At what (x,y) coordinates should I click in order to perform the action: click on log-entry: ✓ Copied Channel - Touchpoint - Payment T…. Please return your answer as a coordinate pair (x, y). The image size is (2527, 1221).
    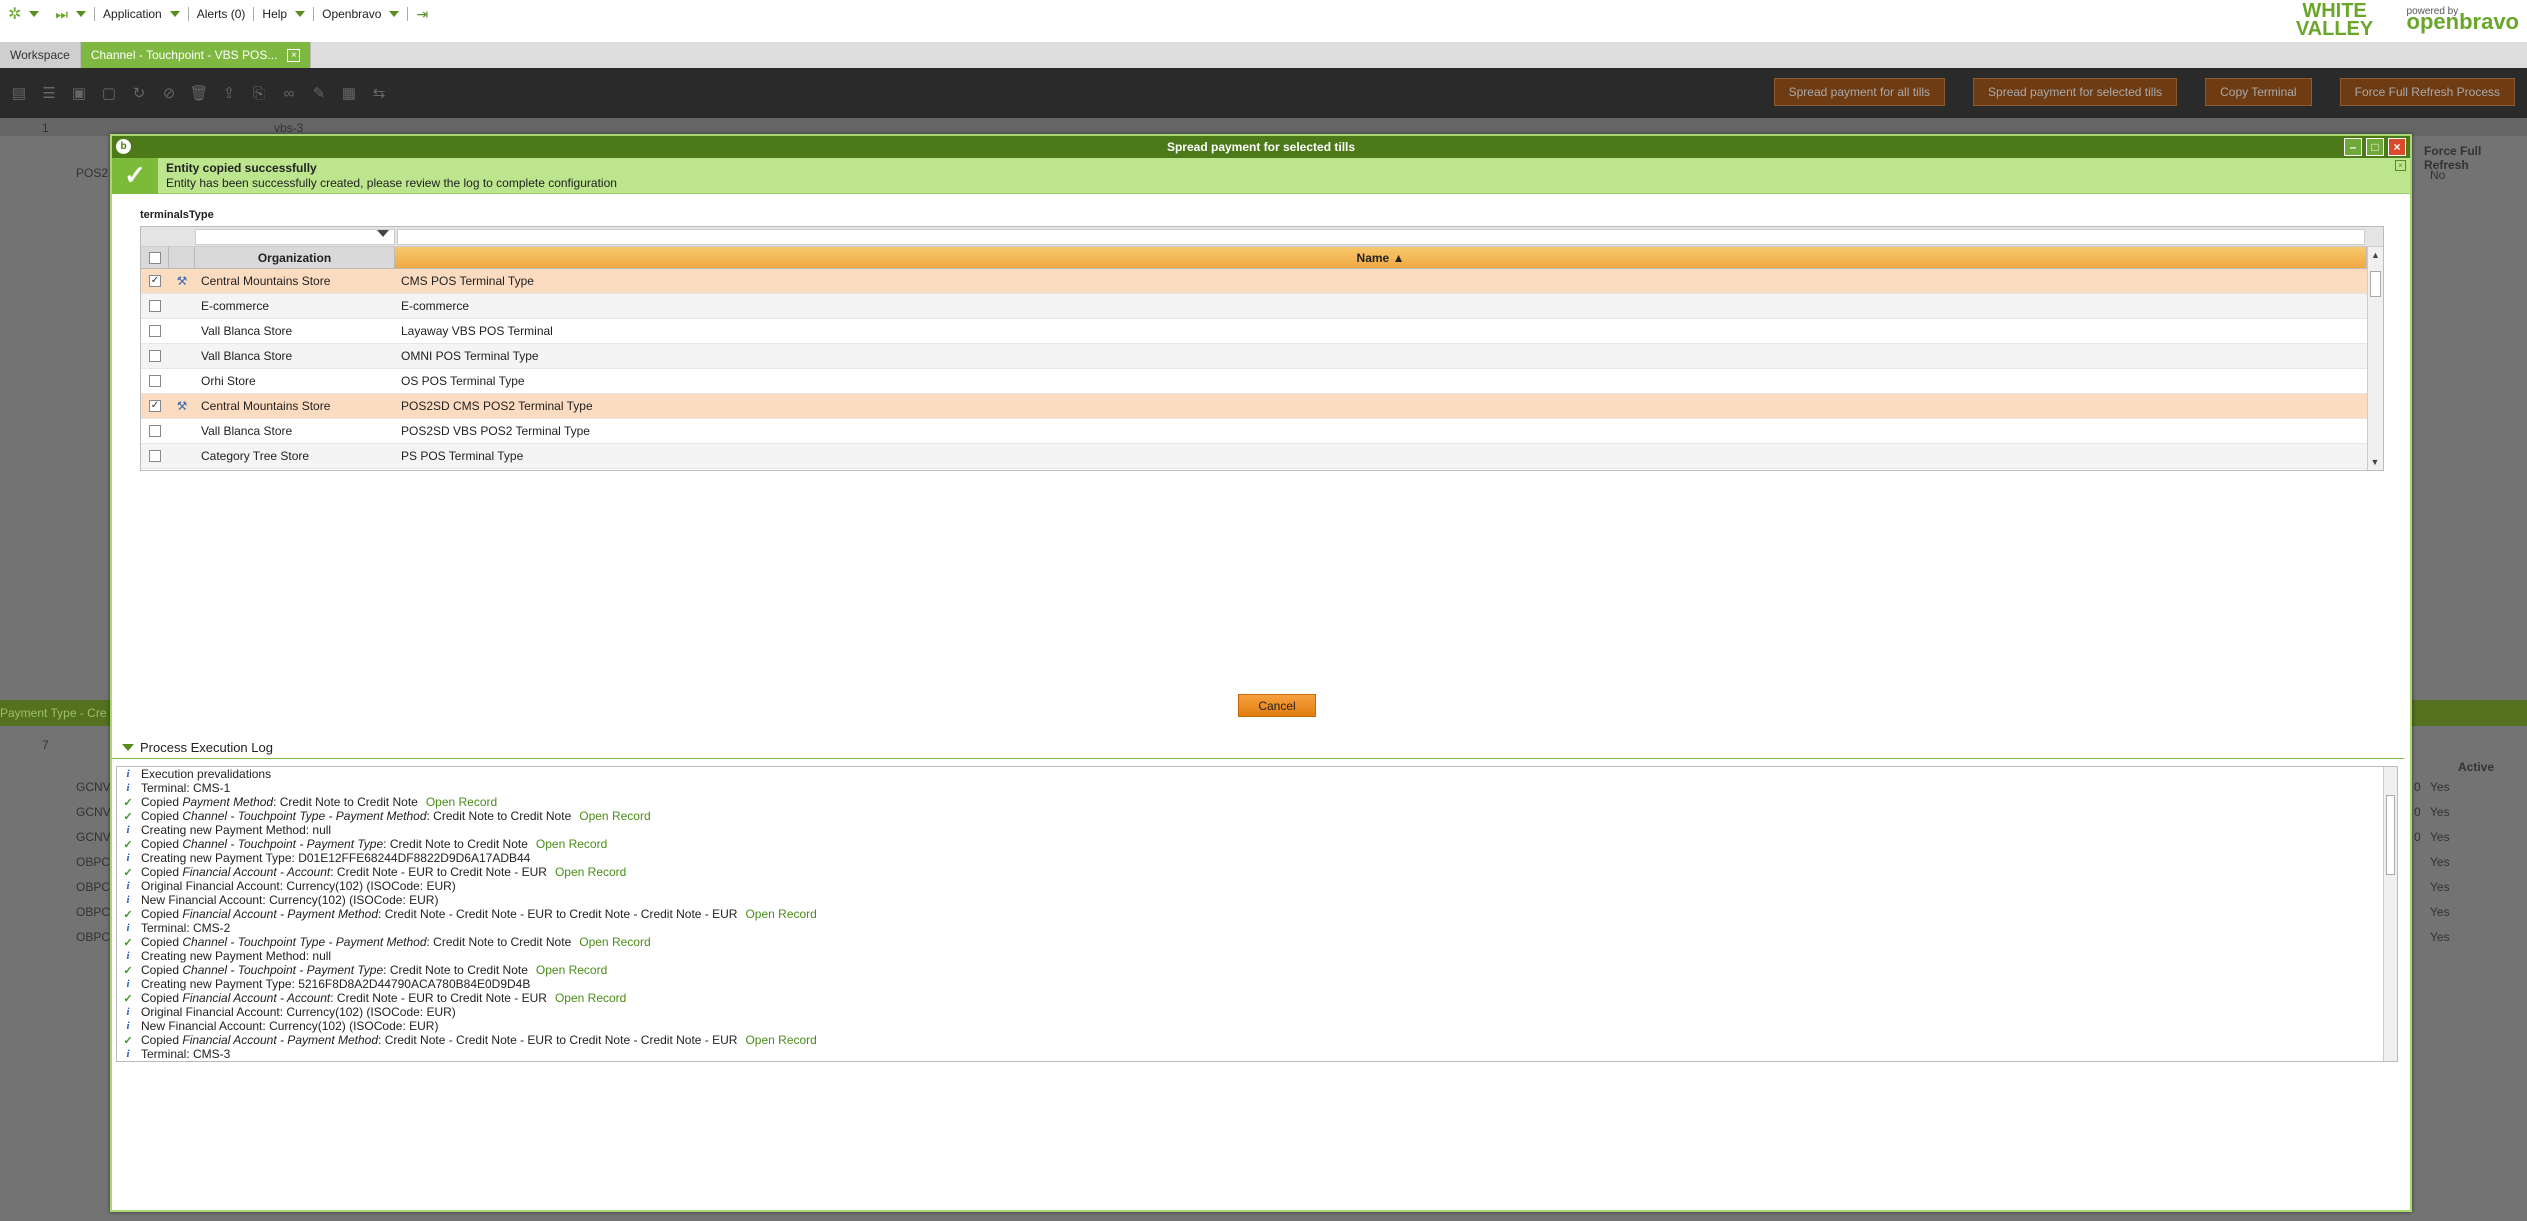
    Looking at the image, I should click on (1257, 970).